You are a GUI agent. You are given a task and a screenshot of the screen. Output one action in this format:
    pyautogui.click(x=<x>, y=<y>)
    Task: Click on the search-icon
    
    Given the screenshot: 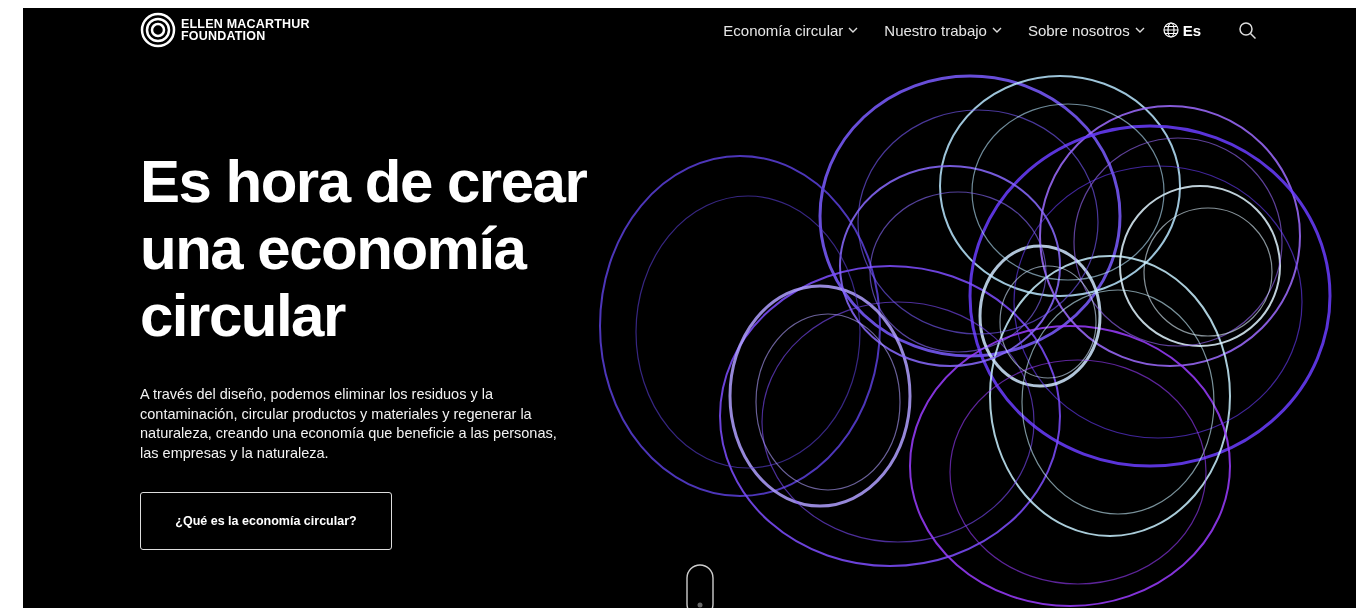 What is the action you would take?
    pyautogui.click(x=1247, y=30)
    